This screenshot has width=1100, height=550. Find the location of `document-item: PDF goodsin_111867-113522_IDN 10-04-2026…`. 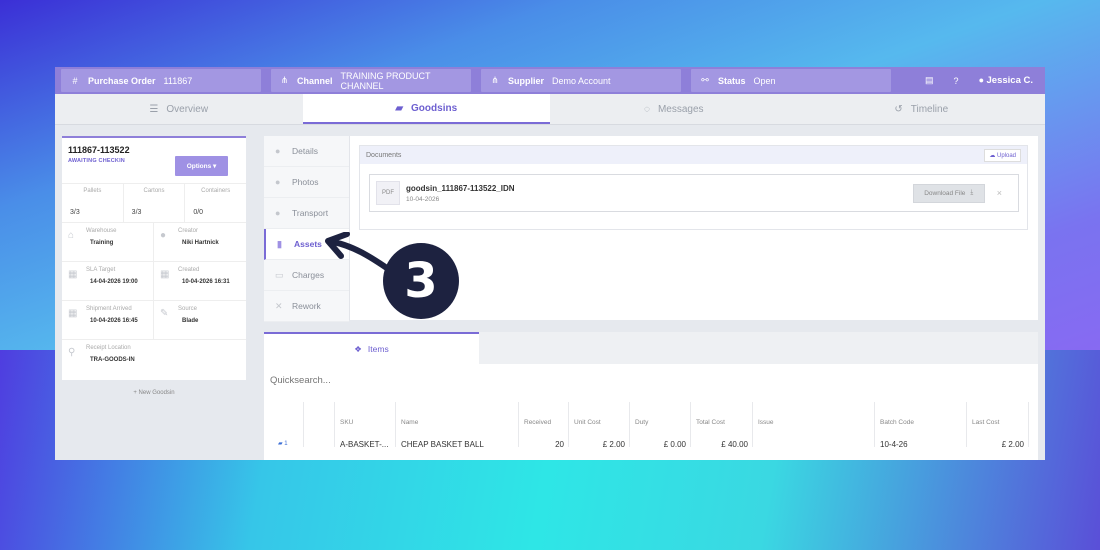

document-item: PDF goodsin_111867-113522_IDN 10-04-2026… is located at coordinates (694, 193).